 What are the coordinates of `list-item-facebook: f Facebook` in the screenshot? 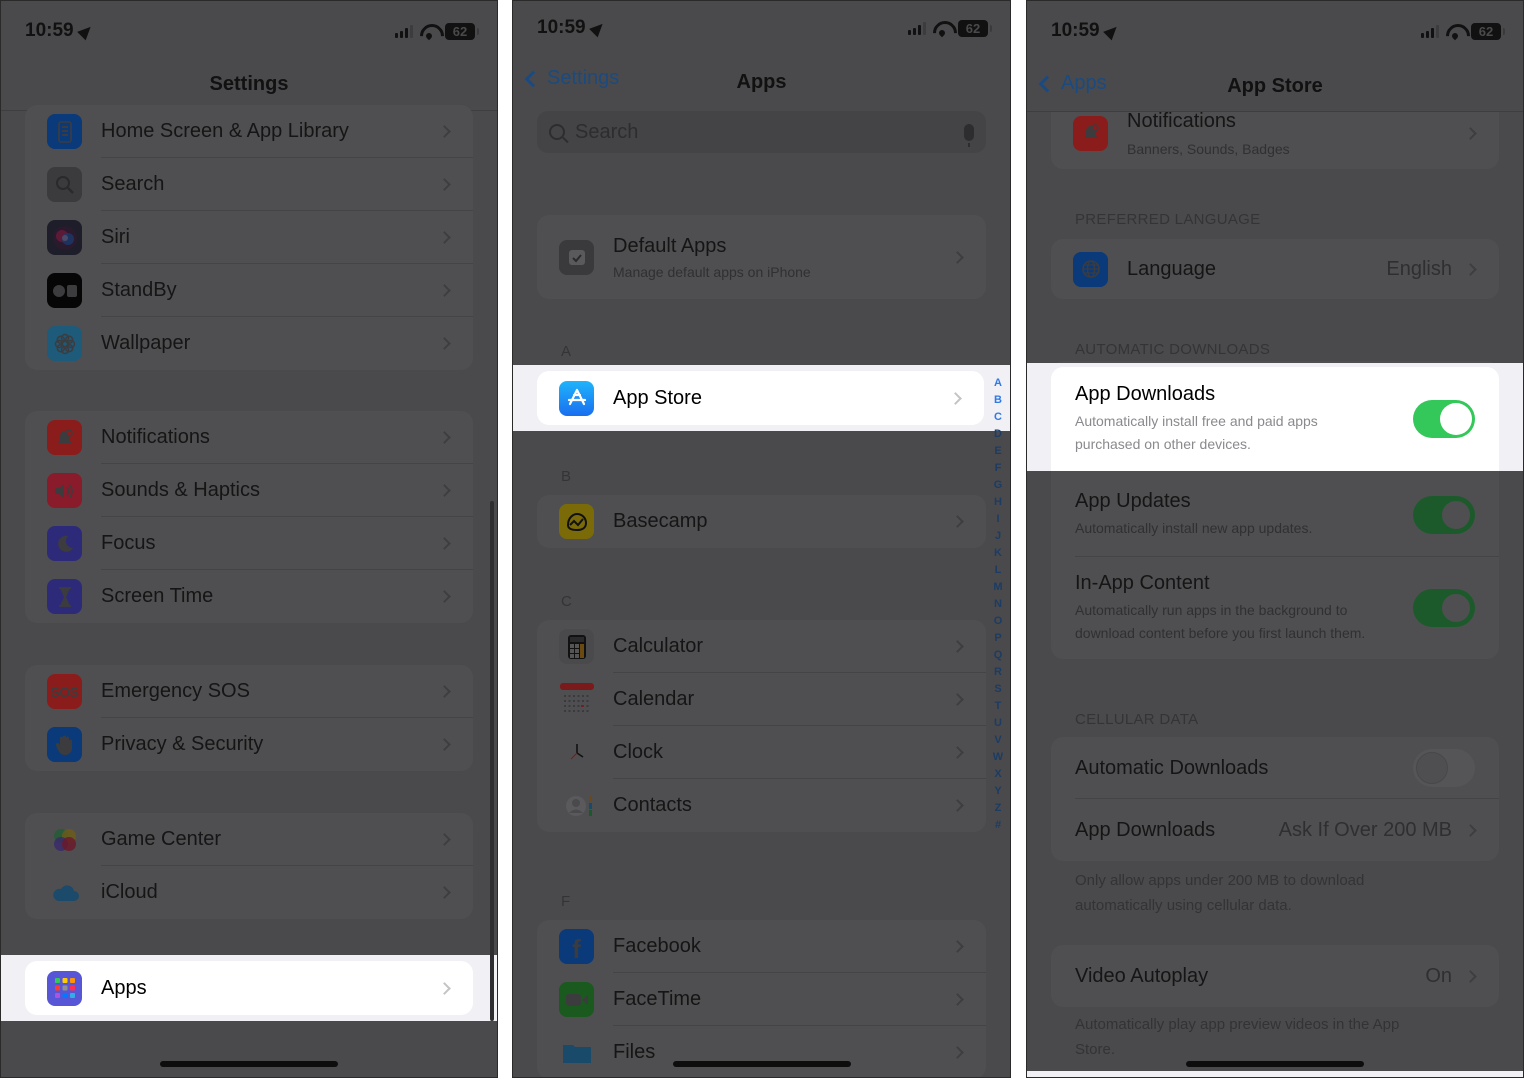 It's located at (761, 946).